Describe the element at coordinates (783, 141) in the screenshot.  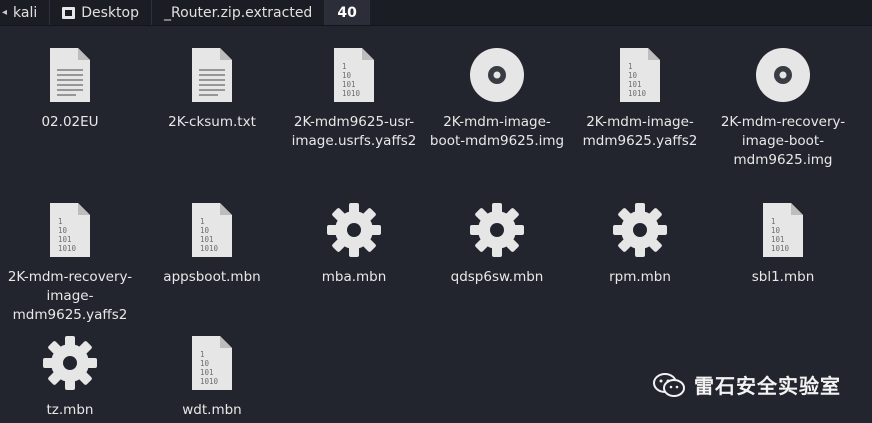
I see `file-name: 2K-mdm-recovery-image-boot-mdm9625.img` at that location.